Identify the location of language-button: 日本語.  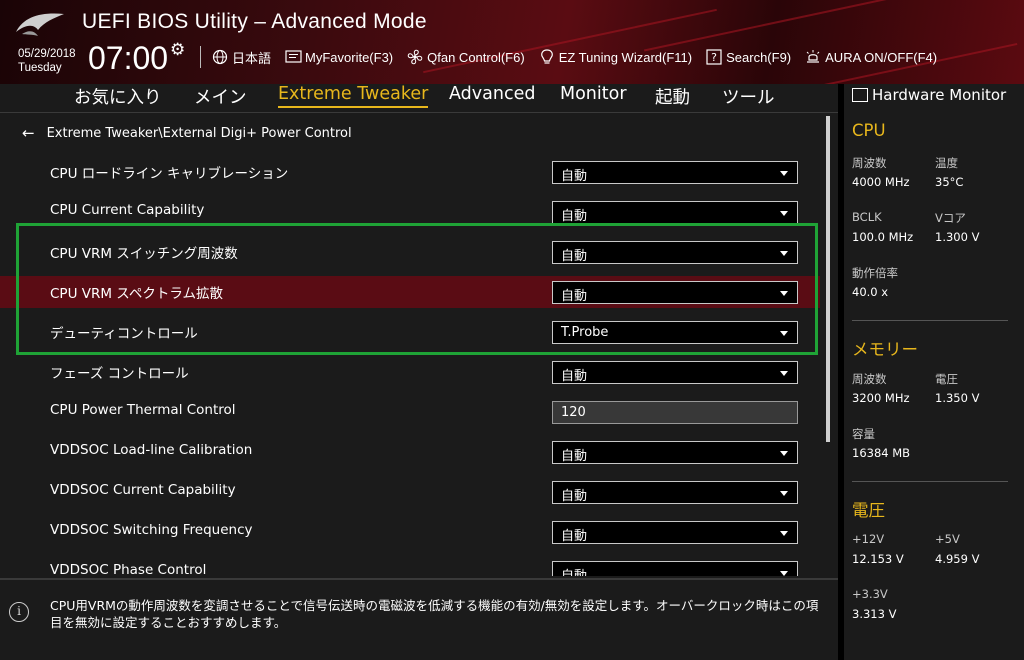
(241, 57).